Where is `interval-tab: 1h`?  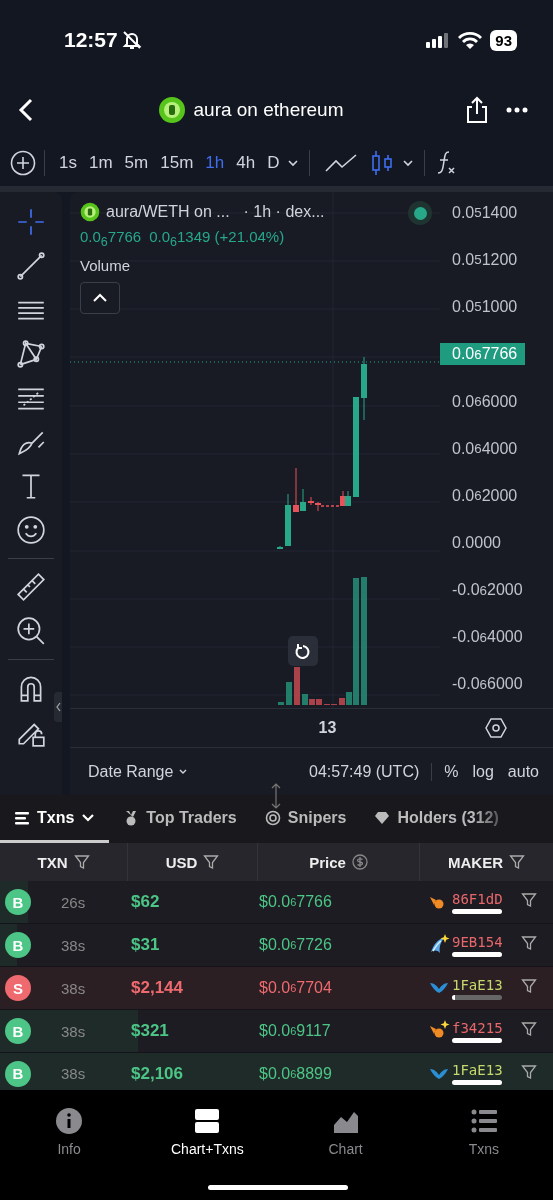 interval-tab: 1h is located at coordinates (215, 163).